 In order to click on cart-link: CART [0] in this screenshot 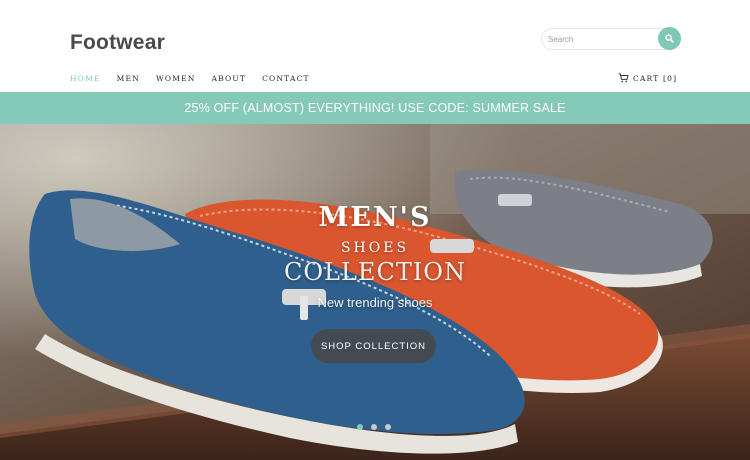, I will do `click(647, 78)`.